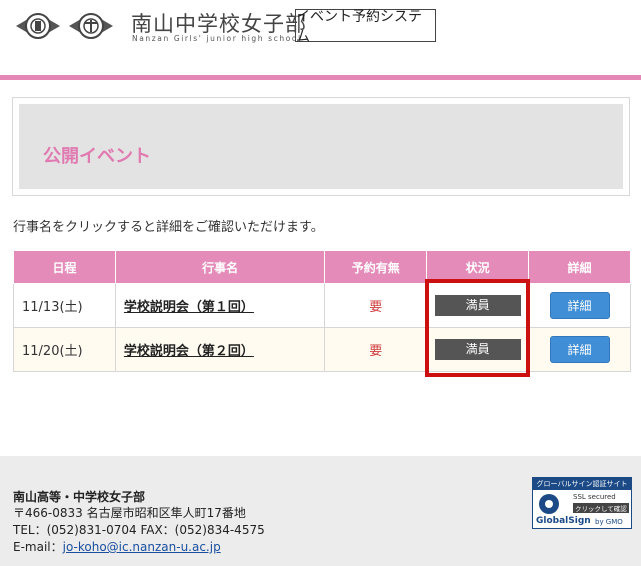  What do you see at coordinates (38, 547) in the screenshot?
I see `footer-email-label: E-mail：` at bounding box center [38, 547].